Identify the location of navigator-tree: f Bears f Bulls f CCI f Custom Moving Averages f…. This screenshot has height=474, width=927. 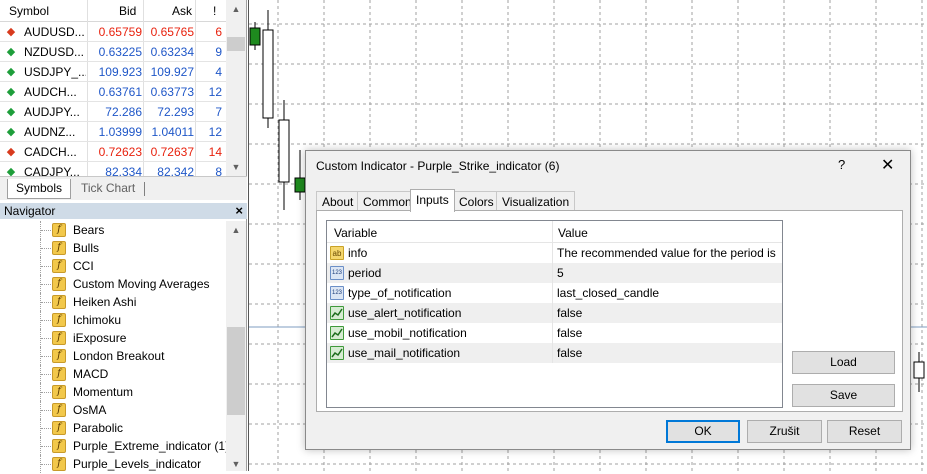
(114, 347).